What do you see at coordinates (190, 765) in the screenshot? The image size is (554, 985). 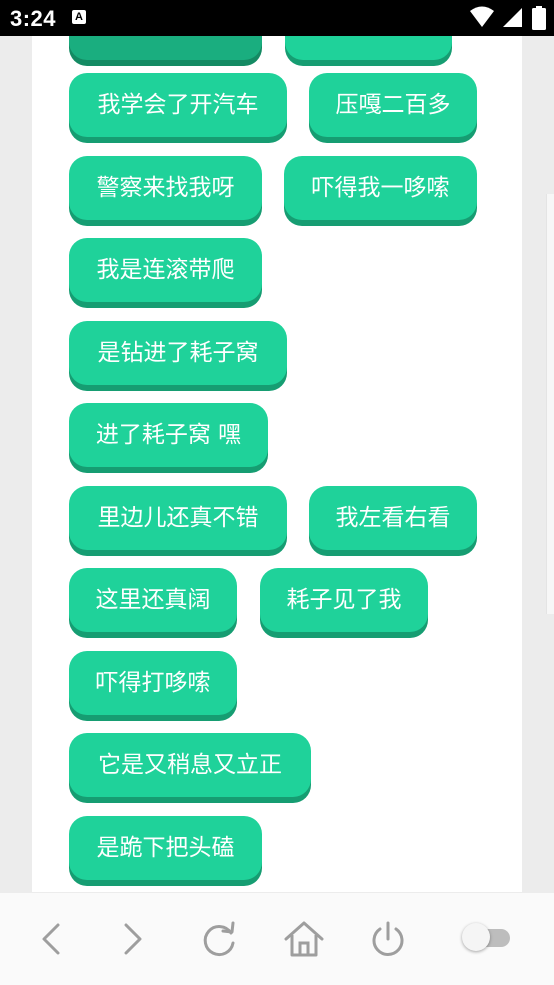 I see `word-button-14: 它是又稍息又立正` at bounding box center [190, 765].